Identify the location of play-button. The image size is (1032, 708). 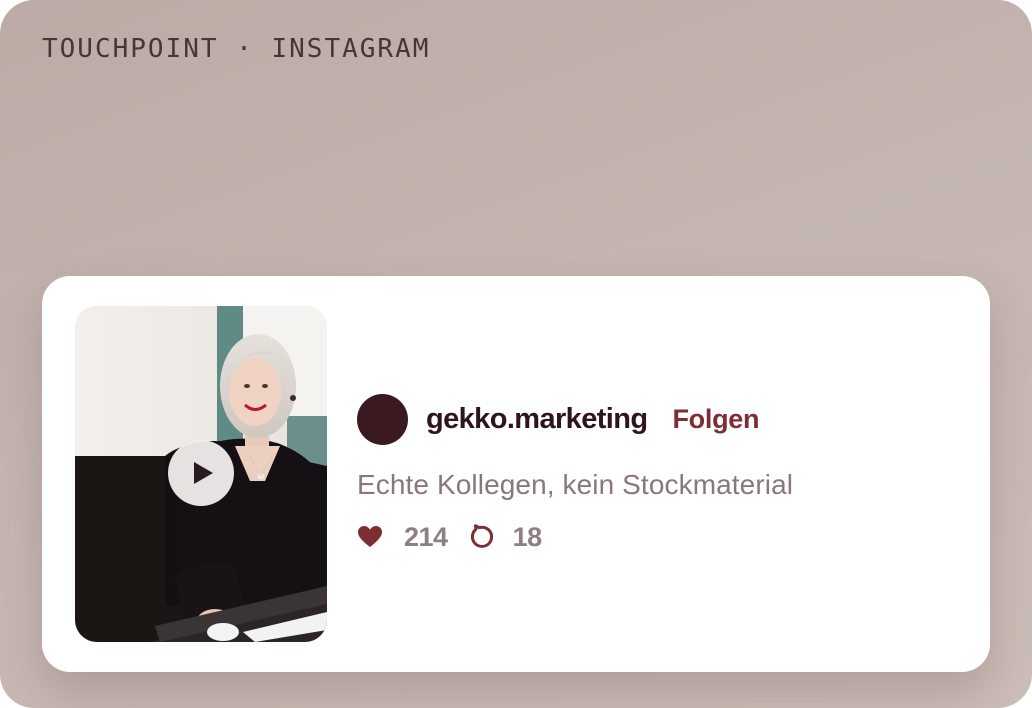
(201, 473).